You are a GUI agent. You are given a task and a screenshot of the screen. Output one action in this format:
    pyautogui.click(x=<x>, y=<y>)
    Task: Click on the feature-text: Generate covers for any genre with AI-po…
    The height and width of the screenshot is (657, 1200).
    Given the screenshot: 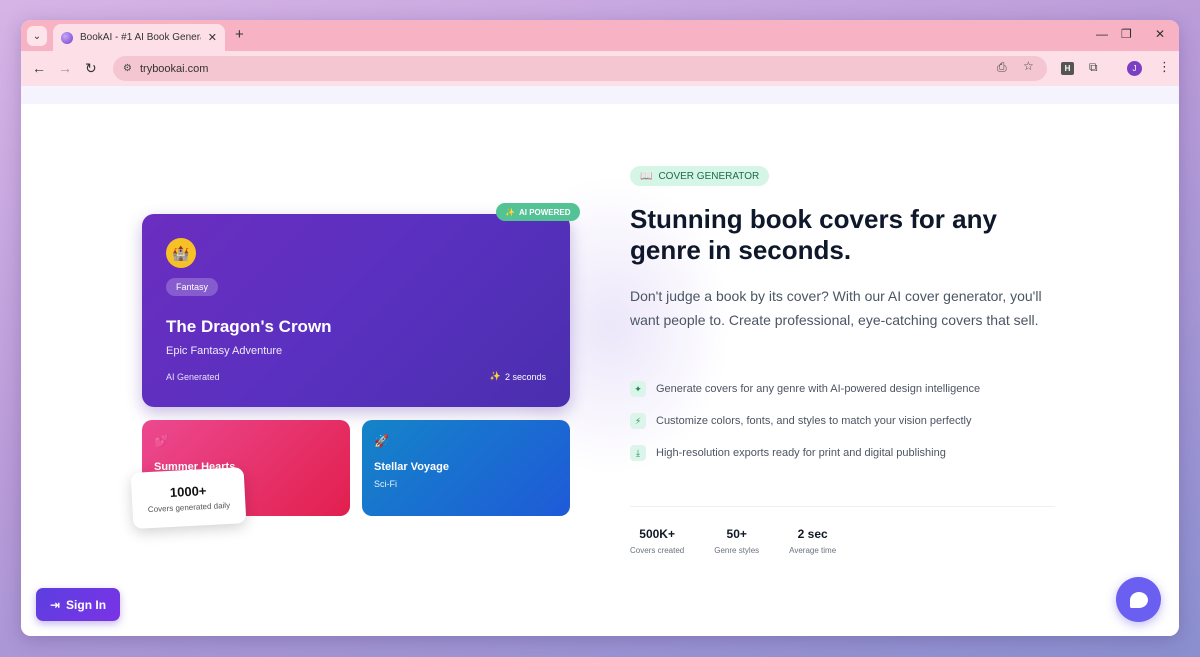 What is the action you would take?
    pyautogui.click(x=818, y=389)
    